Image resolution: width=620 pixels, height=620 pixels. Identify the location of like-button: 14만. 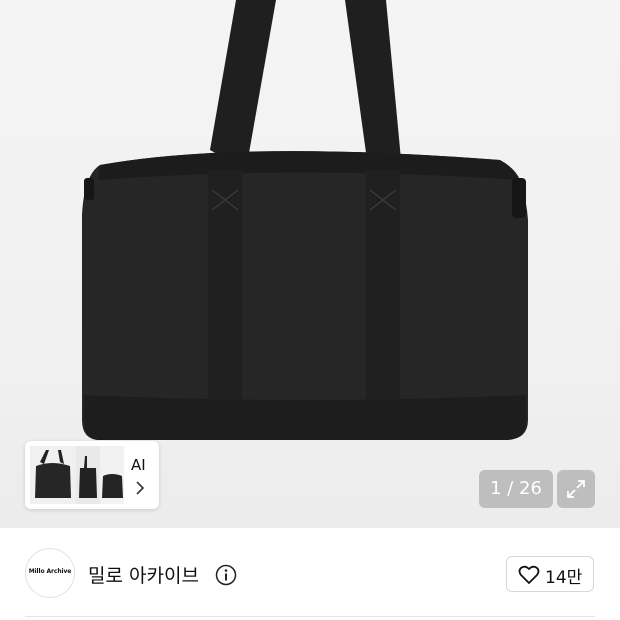
(550, 574).